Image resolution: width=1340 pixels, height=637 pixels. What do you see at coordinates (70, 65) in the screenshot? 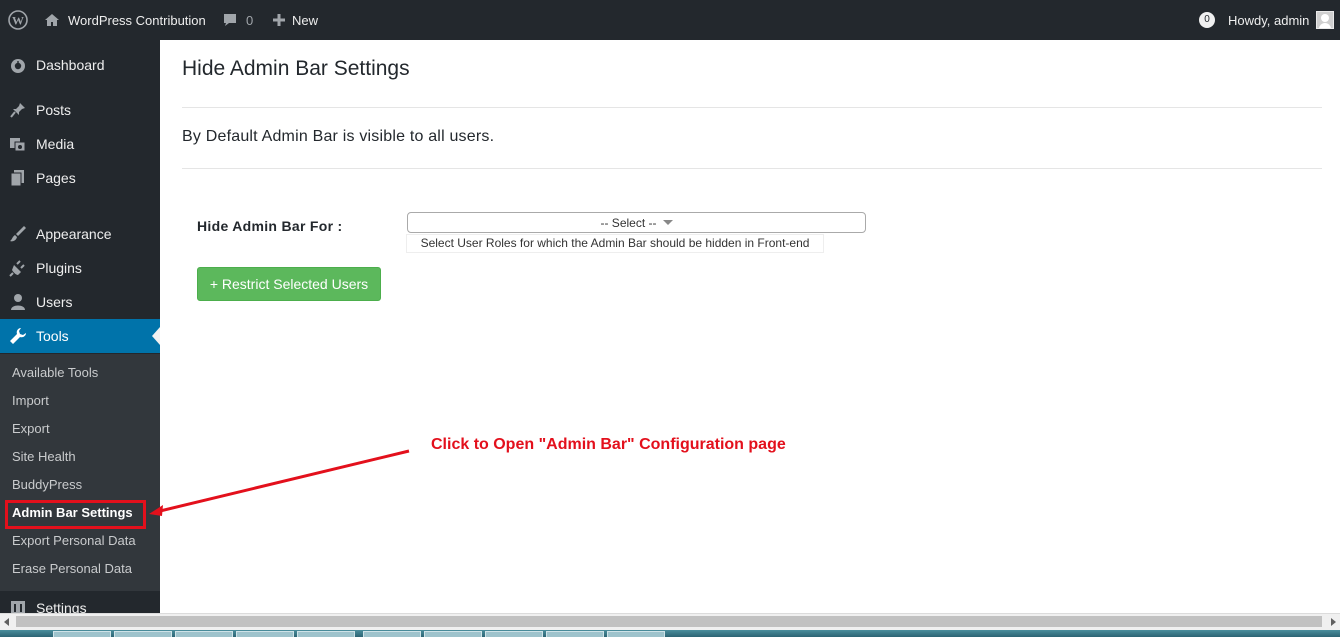
I see `sidebar-item-label: Dashboard` at bounding box center [70, 65].